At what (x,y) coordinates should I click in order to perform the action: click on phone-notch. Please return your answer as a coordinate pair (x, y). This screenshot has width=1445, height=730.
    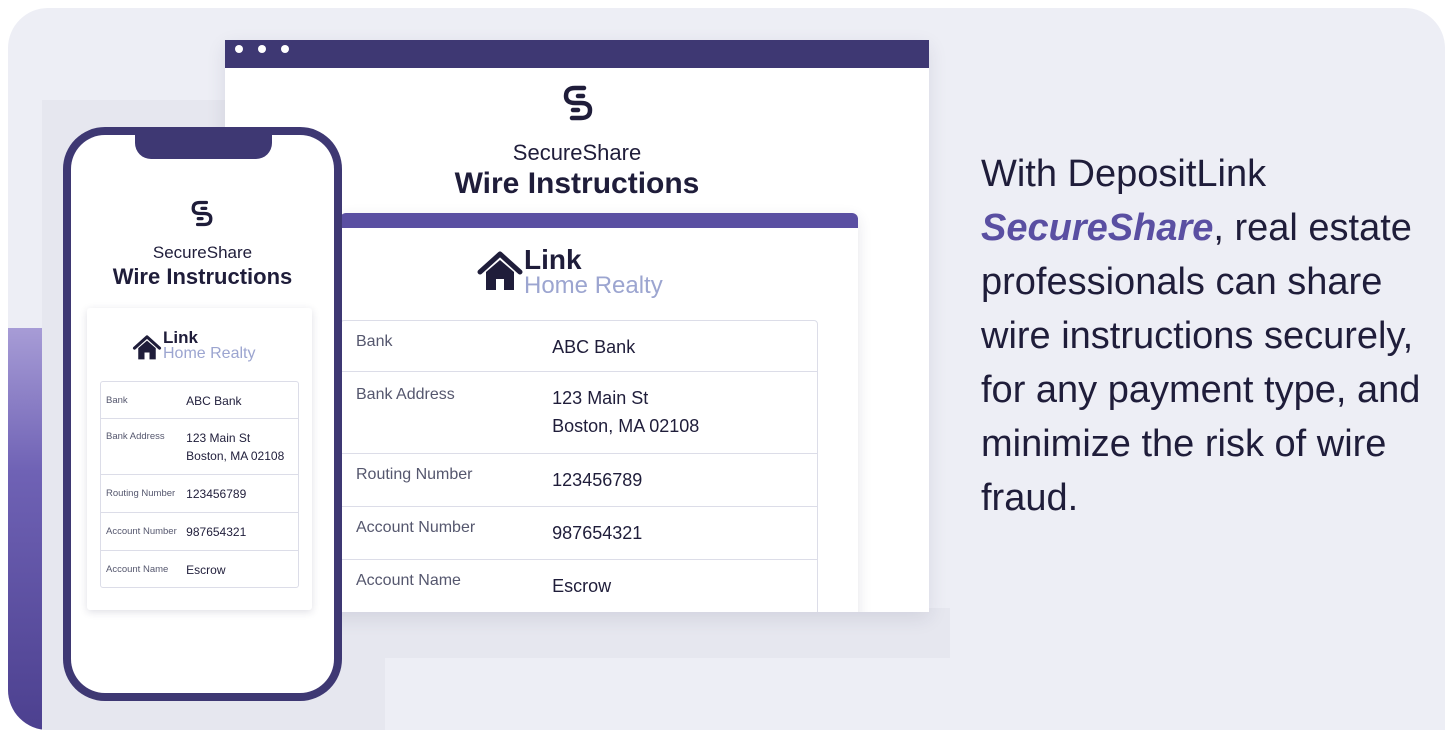
    Looking at the image, I should click on (203, 147).